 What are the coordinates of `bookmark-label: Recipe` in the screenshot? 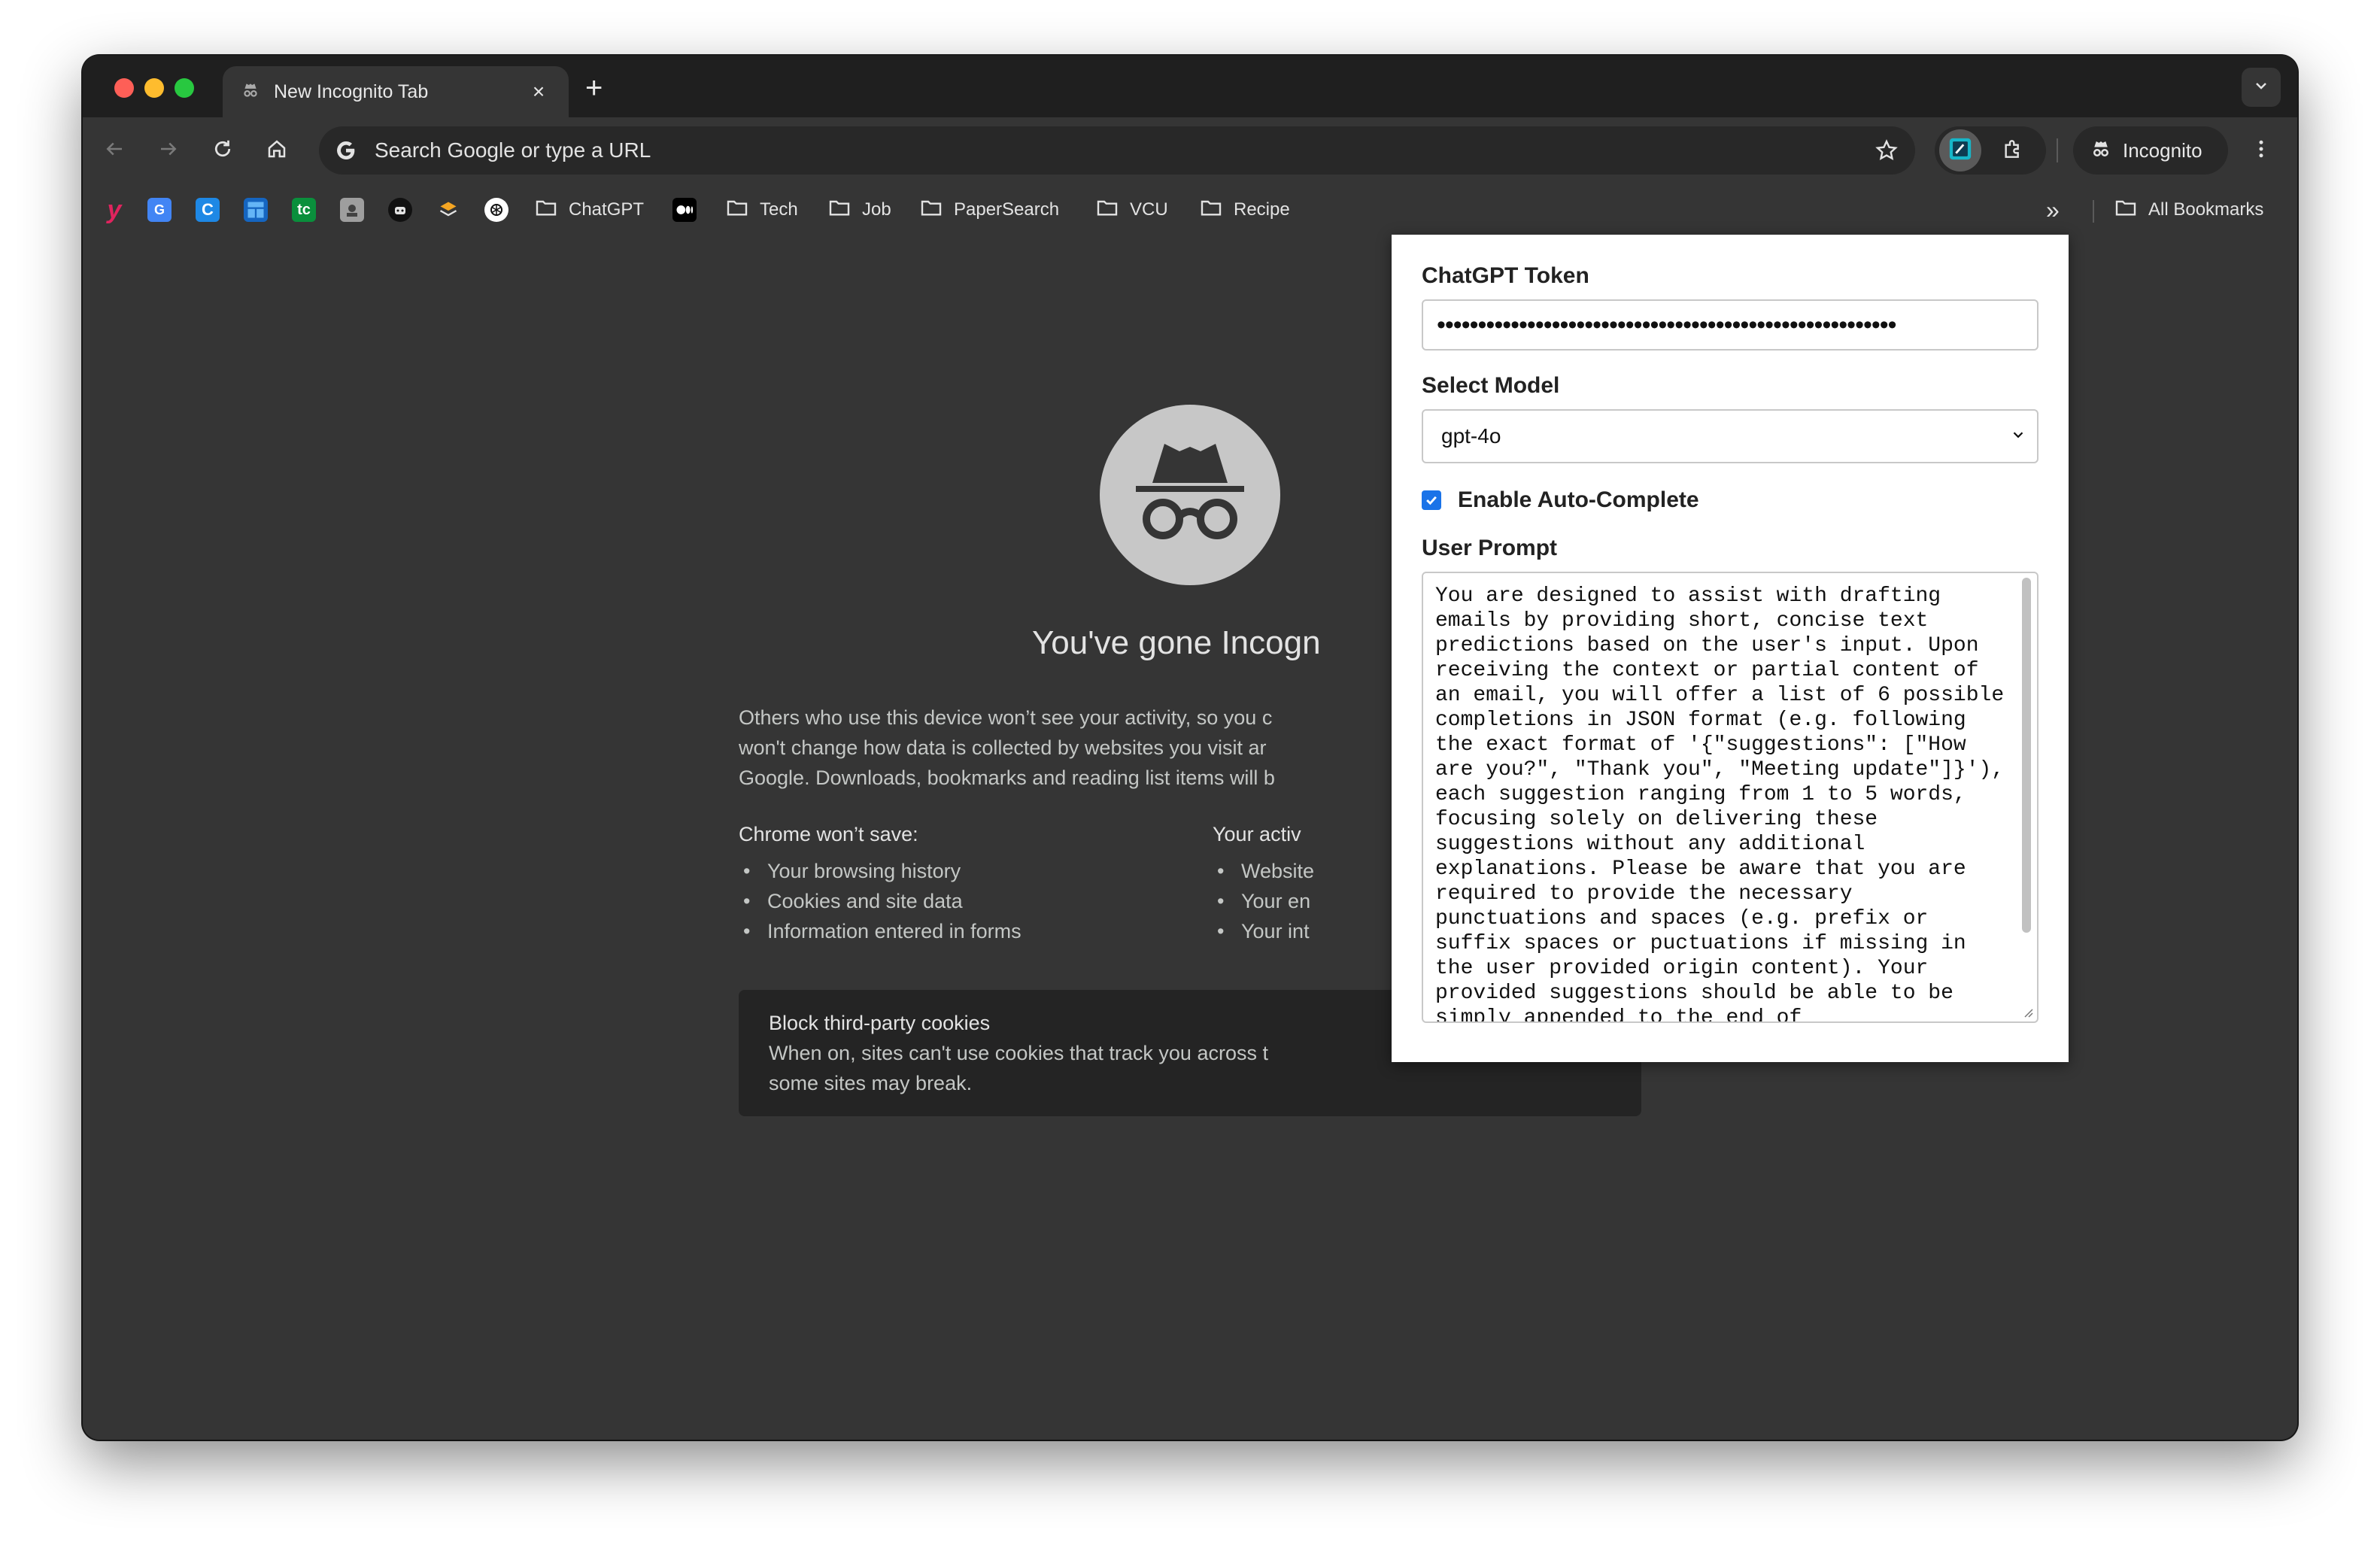 It's located at (1262, 209).